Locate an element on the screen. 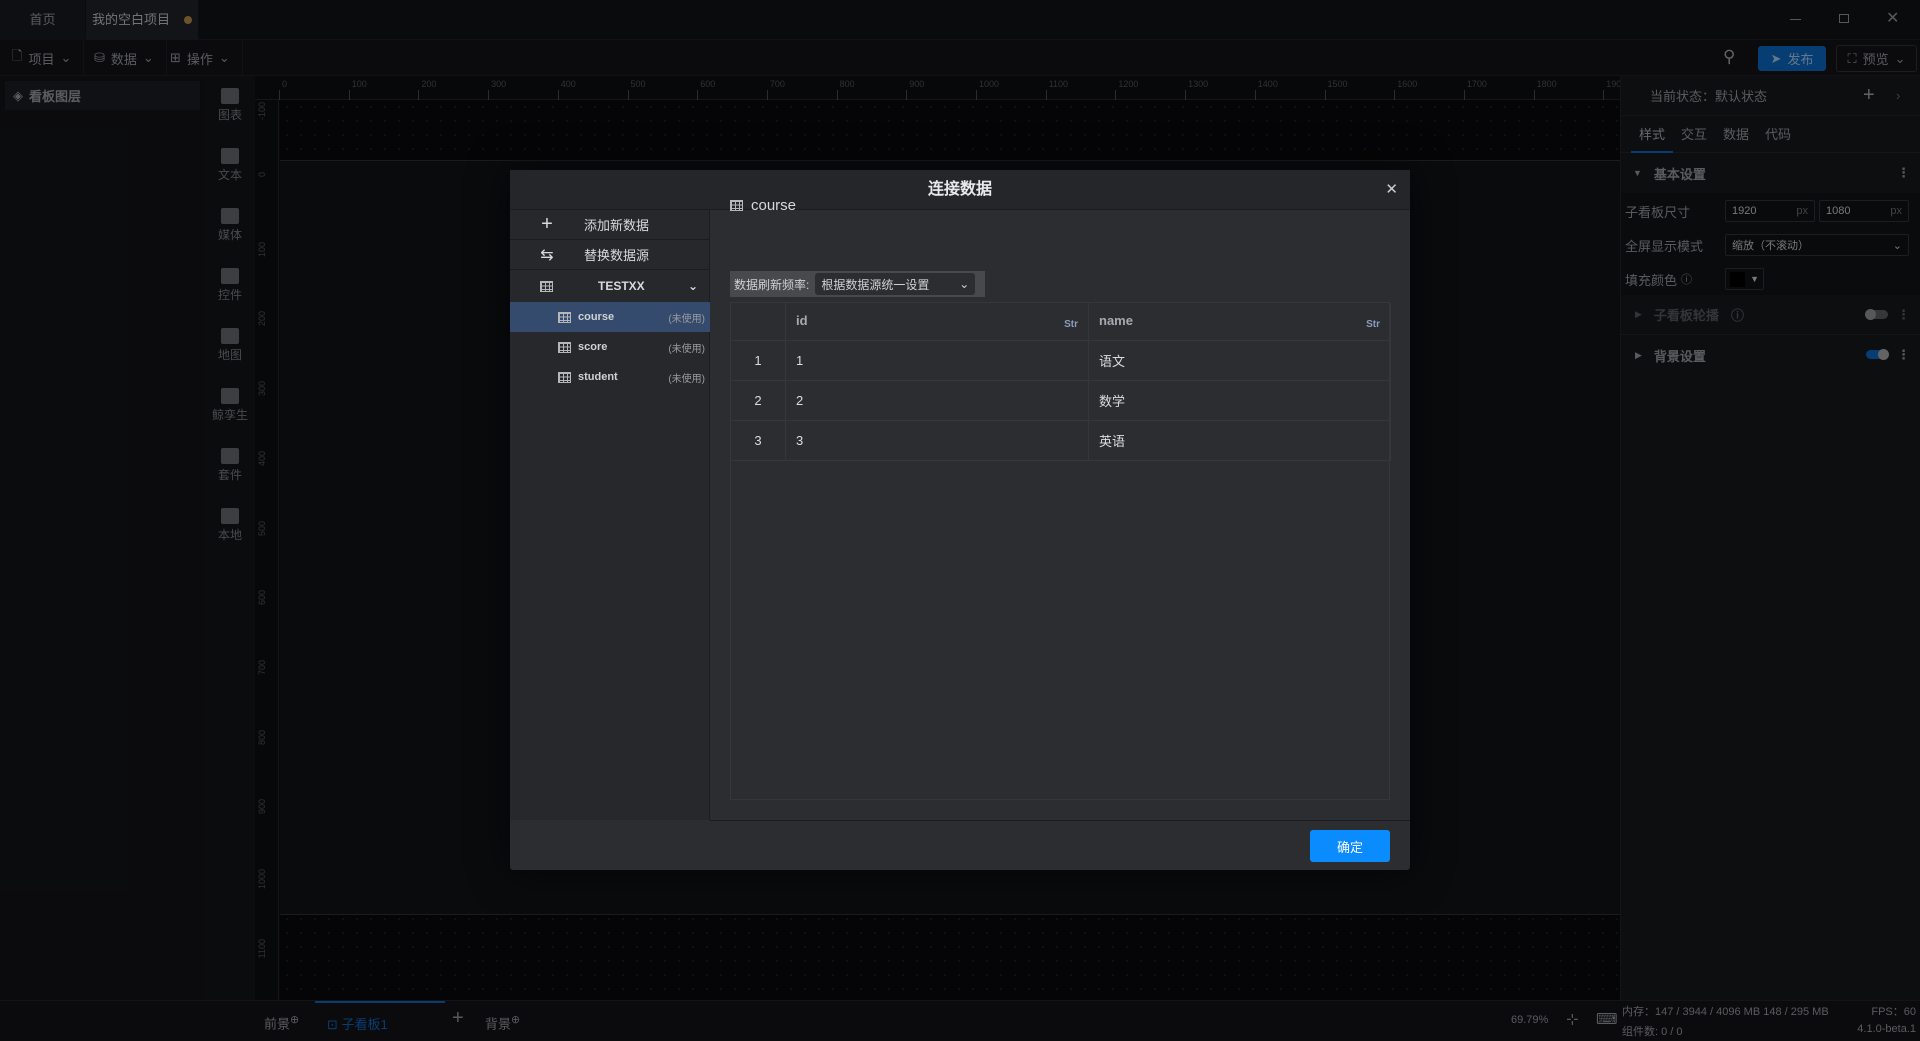  refresh-rate-row: 数据刷新频率: 根据数据源统一设置 ⌄ is located at coordinates (857, 284).